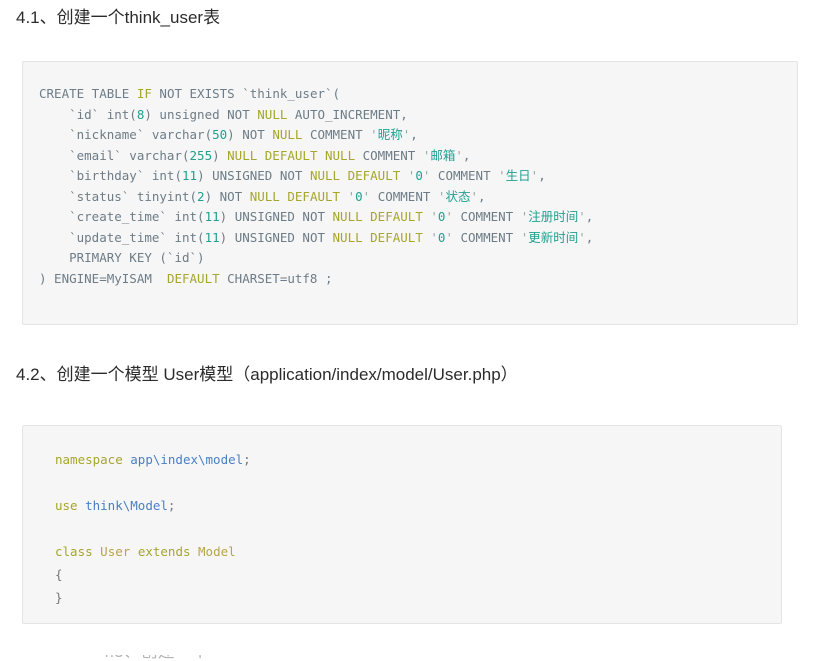  Describe the element at coordinates (118, 17) in the screenshot. I see `page-title-section-4-1: 4.1、创建一个think_user表` at that location.